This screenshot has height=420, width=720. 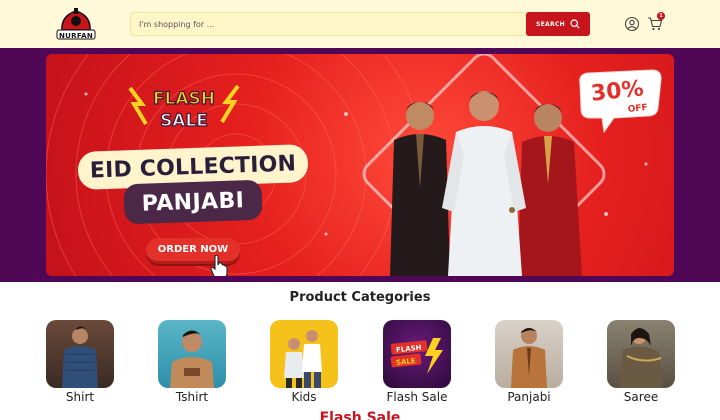 I want to click on category-label: Kids, so click(x=304, y=397).